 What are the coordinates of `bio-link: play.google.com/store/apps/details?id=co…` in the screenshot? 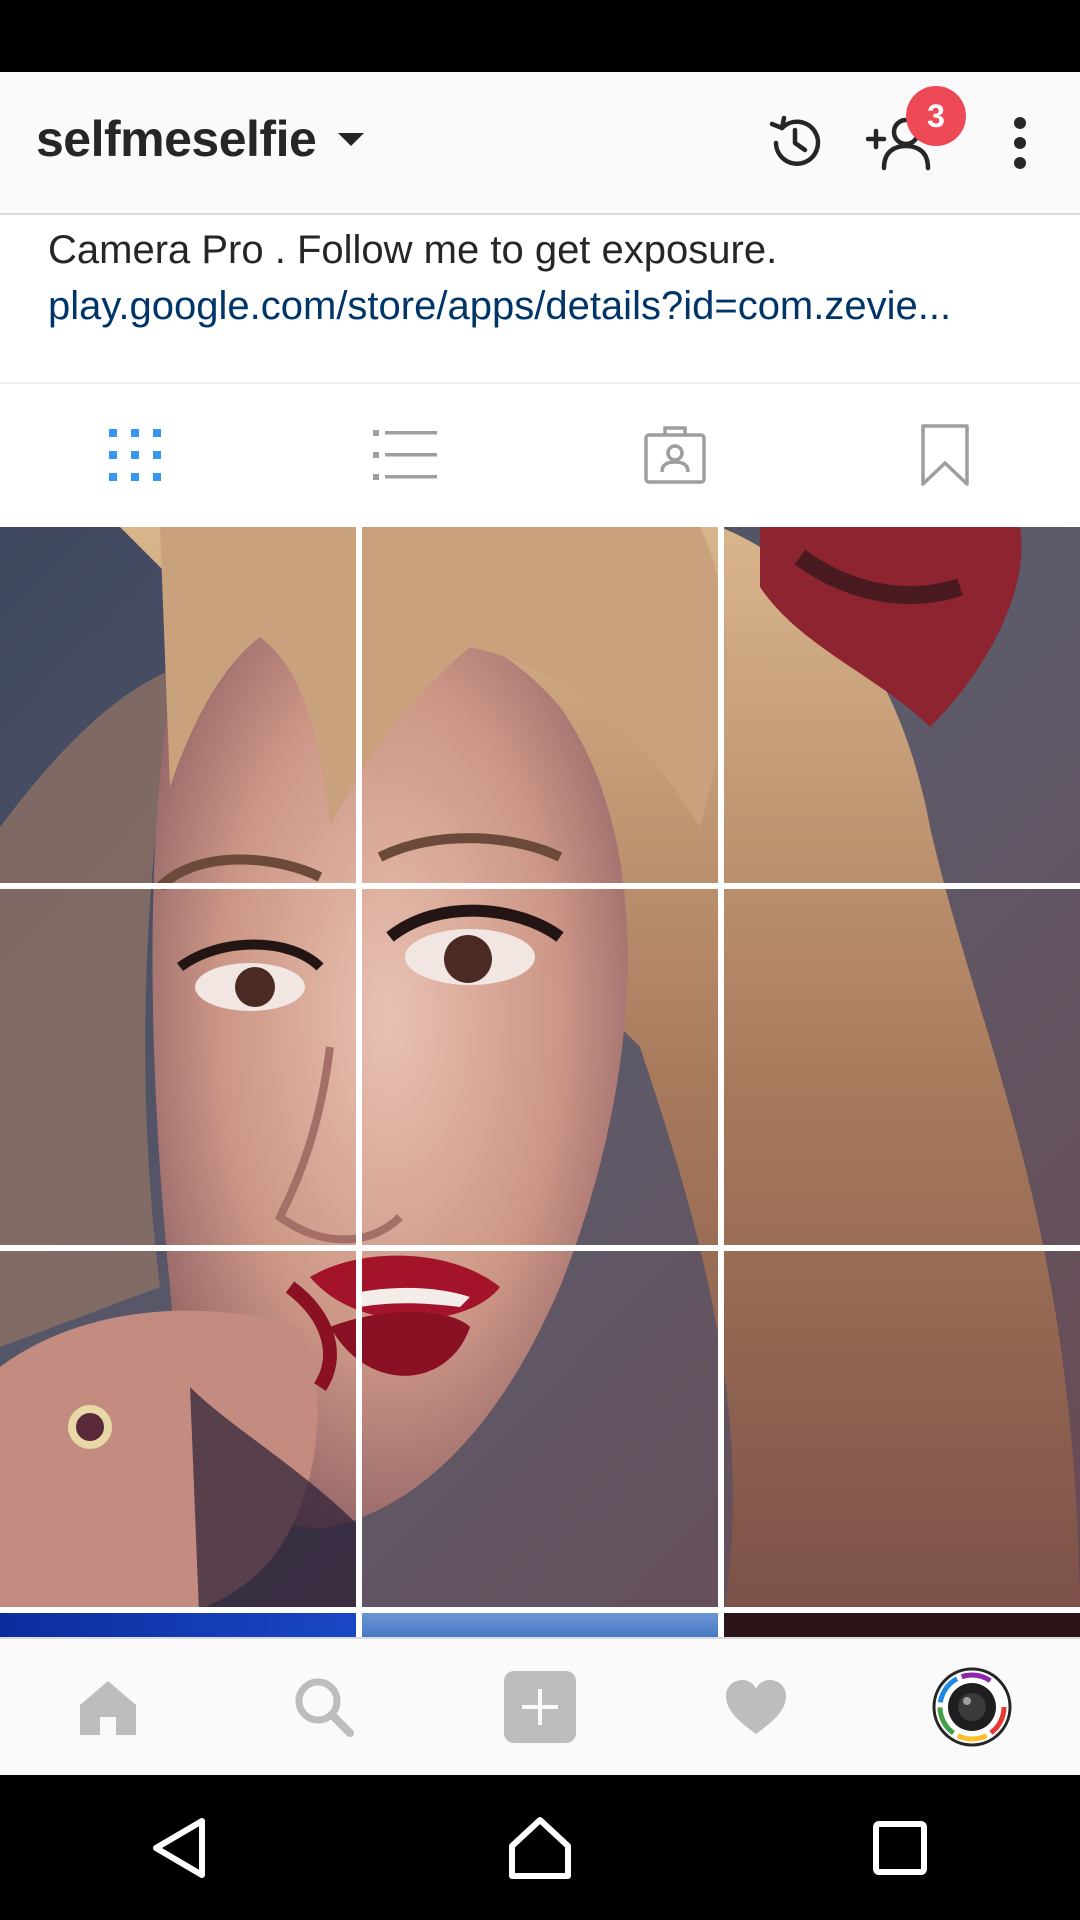 It's located at (533, 306).